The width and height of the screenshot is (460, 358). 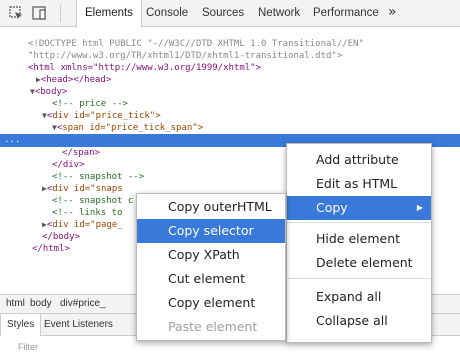 What do you see at coordinates (81, 153) in the screenshot?
I see `span-close-text: </span>` at bounding box center [81, 153].